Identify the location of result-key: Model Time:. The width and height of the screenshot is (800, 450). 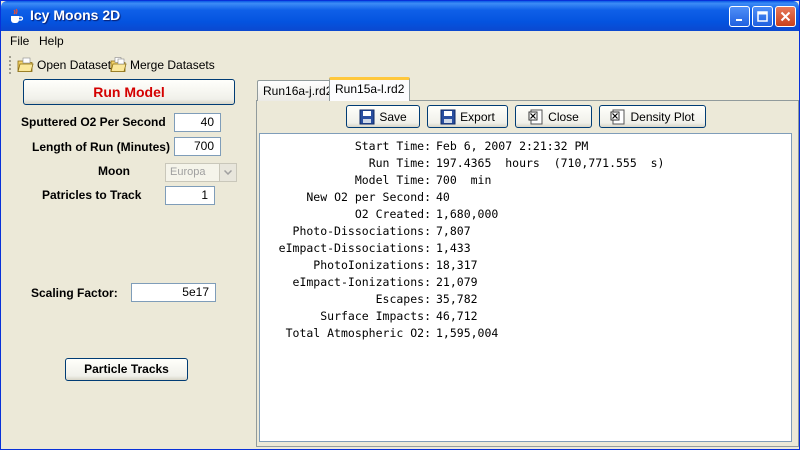
(392, 180).